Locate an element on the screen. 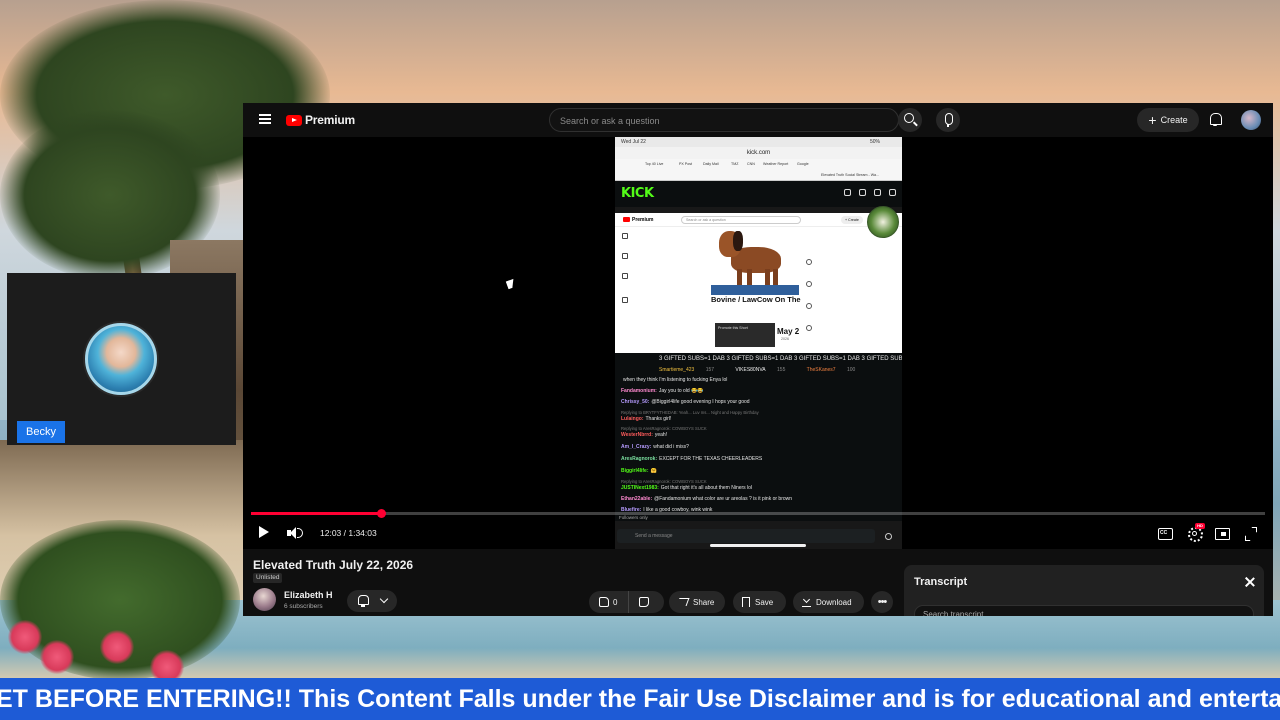 Image resolution: width=1280 pixels, height=720 pixels. mic-icon is located at coordinates (948, 120).